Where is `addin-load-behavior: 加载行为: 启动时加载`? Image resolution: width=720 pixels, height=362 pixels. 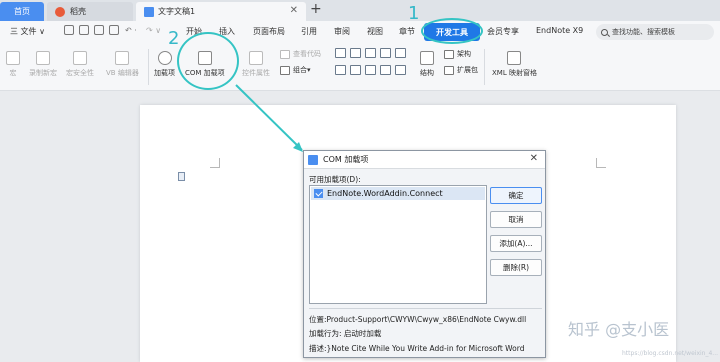
addin-load-behavior: 加载行为: 启动时加载 is located at coordinates (345, 333).